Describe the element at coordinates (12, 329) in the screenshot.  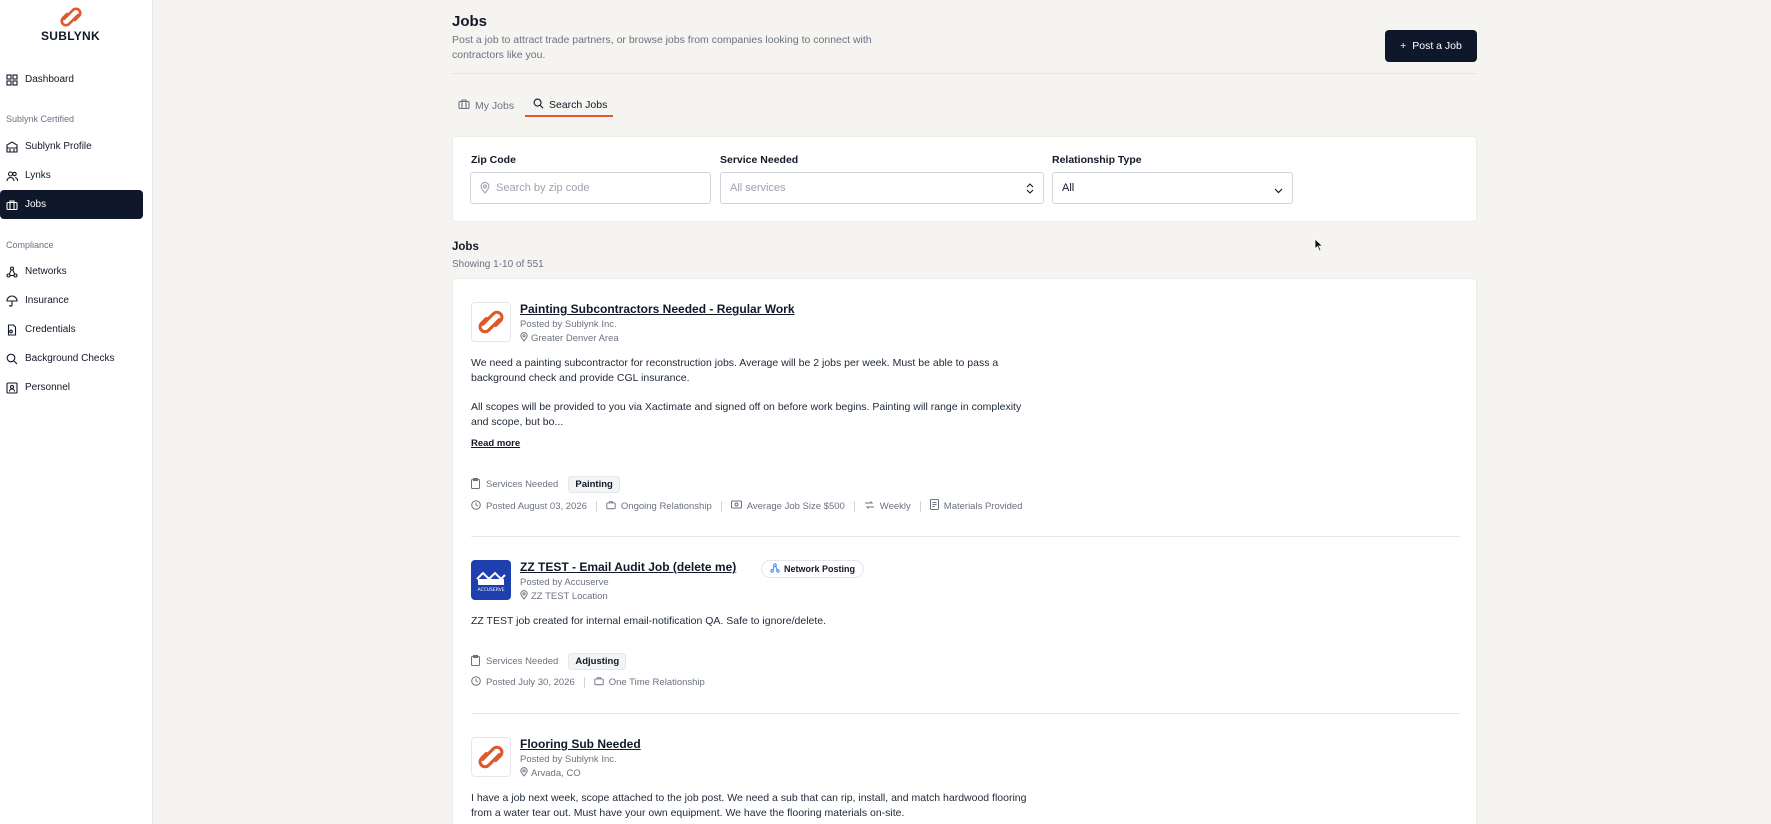
I see `document-icon` at that location.